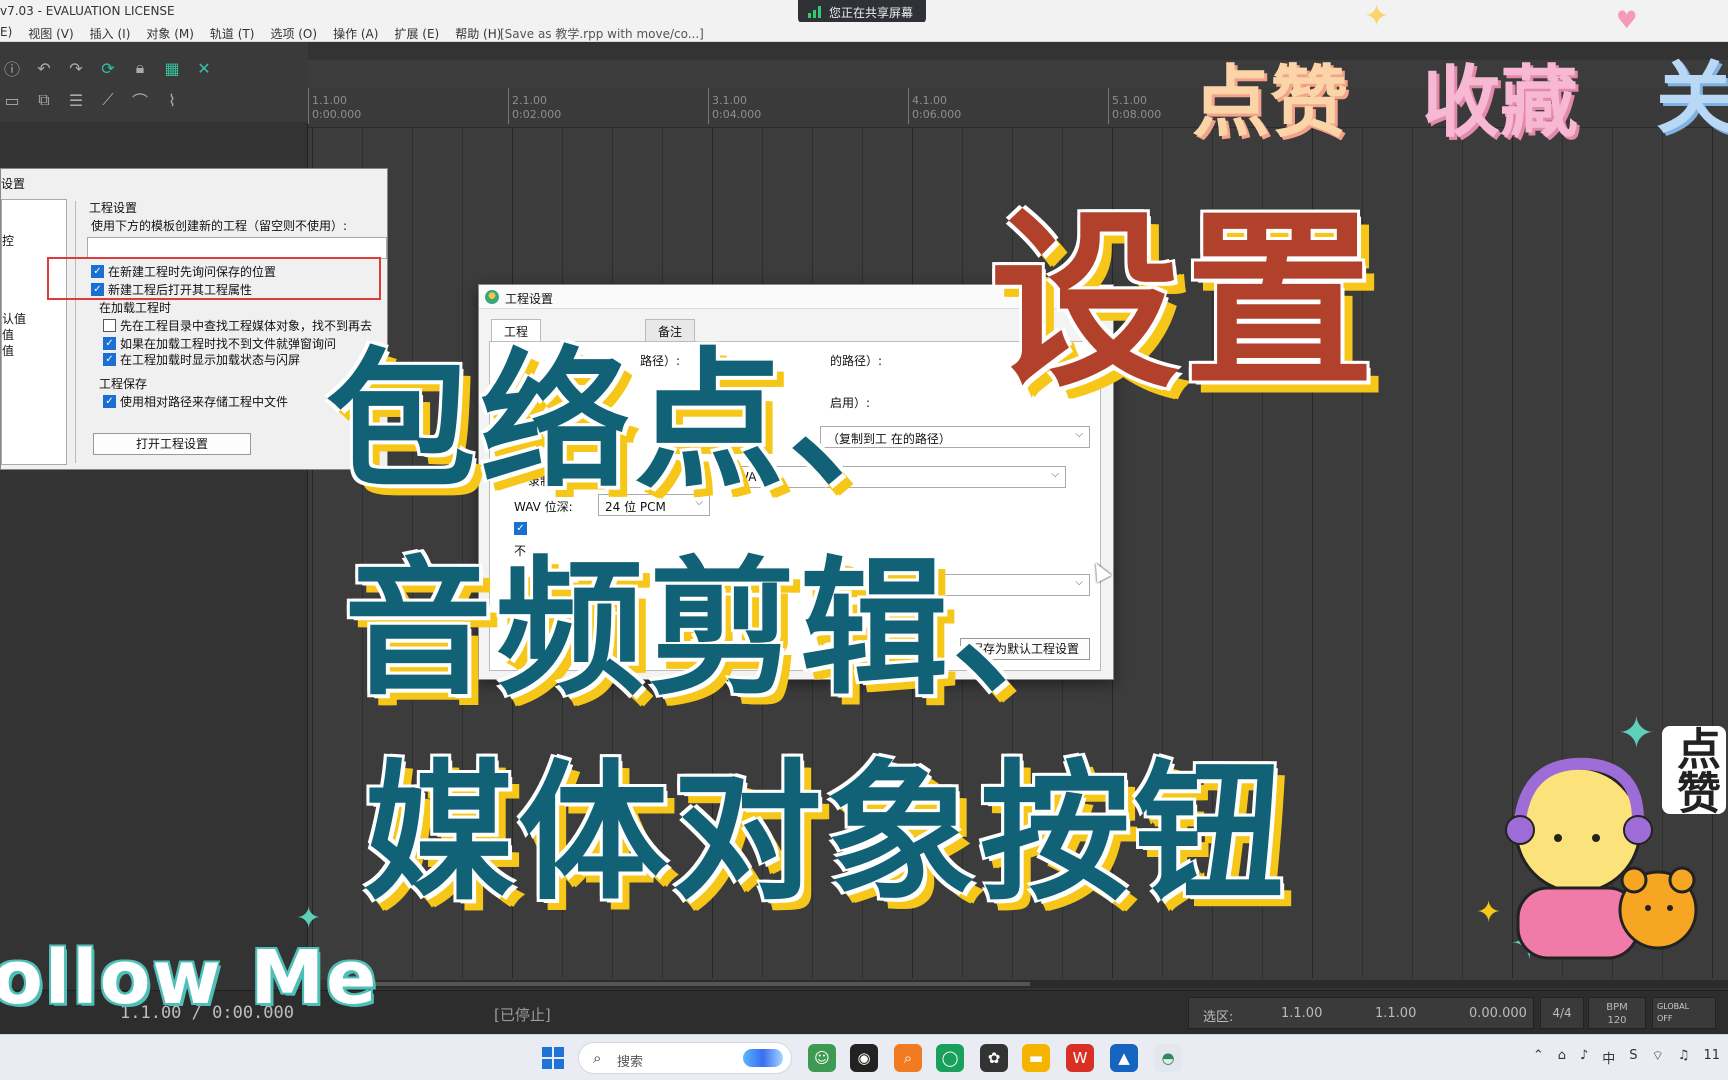 The height and width of the screenshot is (1080, 1728). I want to click on windows-taskbar: ⌕ 搜索 ☺ ◉ ⌕ ◯ ✿ ▬ W ▲ ◓ ⌃ ⌂ ♪ 中 S ⌔ ♫ 11, so click(864, 1057).